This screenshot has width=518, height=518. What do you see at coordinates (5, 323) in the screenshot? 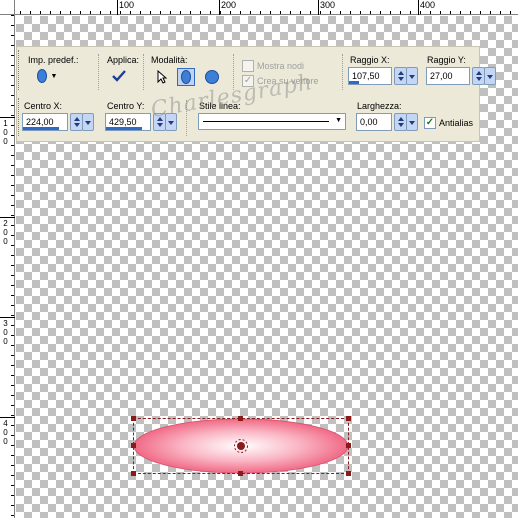
I see `ruler-label: 3` at bounding box center [5, 323].